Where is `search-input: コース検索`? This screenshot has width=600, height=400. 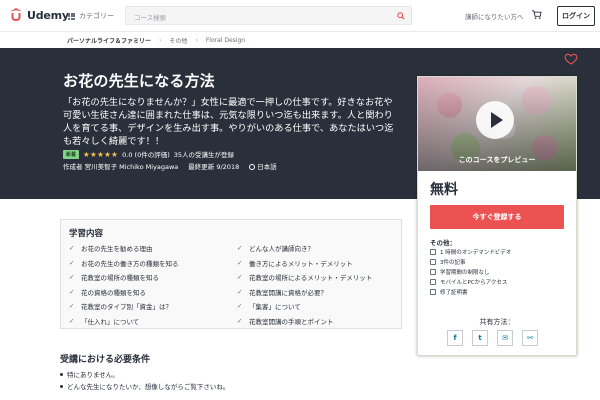
search-input: コース検索 is located at coordinates (268, 15).